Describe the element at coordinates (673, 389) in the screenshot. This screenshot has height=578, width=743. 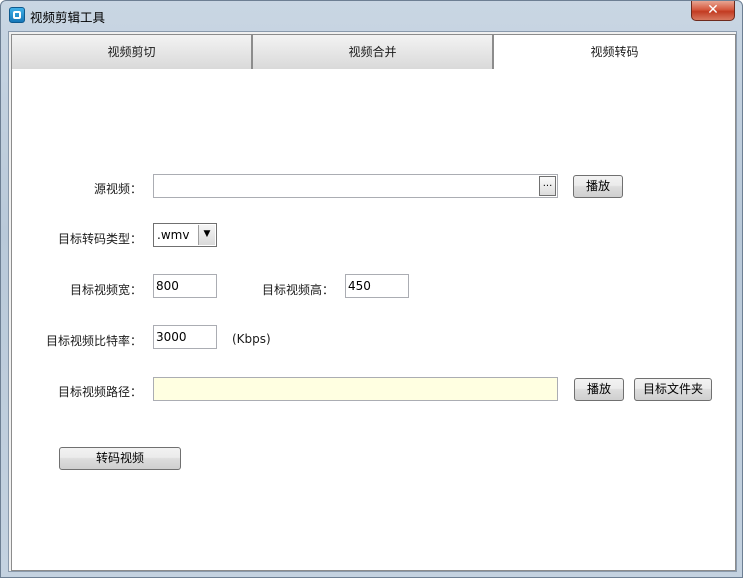
I see `open-target-folder-button: 目标文件夹` at that location.